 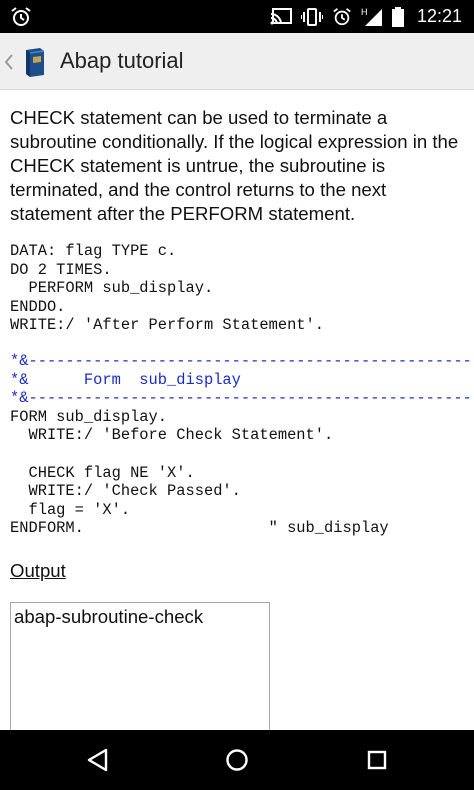 What do you see at coordinates (140, 666) in the screenshot?
I see `output-image-frame: abap-subroutine-check` at bounding box center [140, 666].